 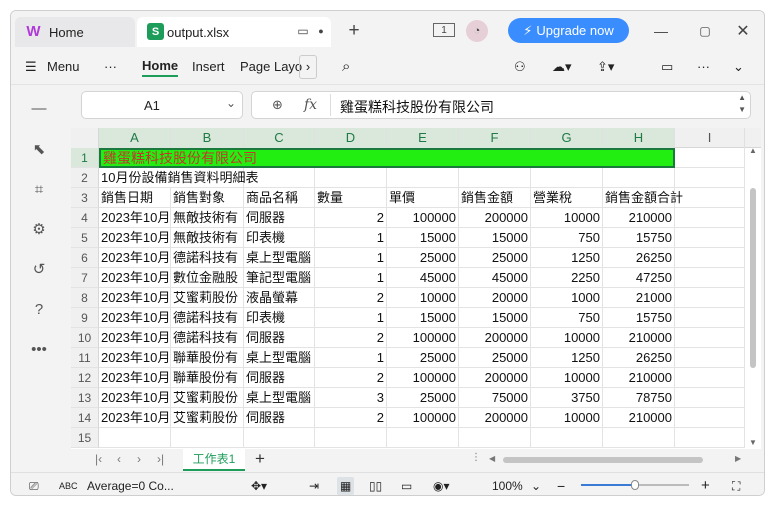 I want to click on cell: 3, so click(x=351, y=398).